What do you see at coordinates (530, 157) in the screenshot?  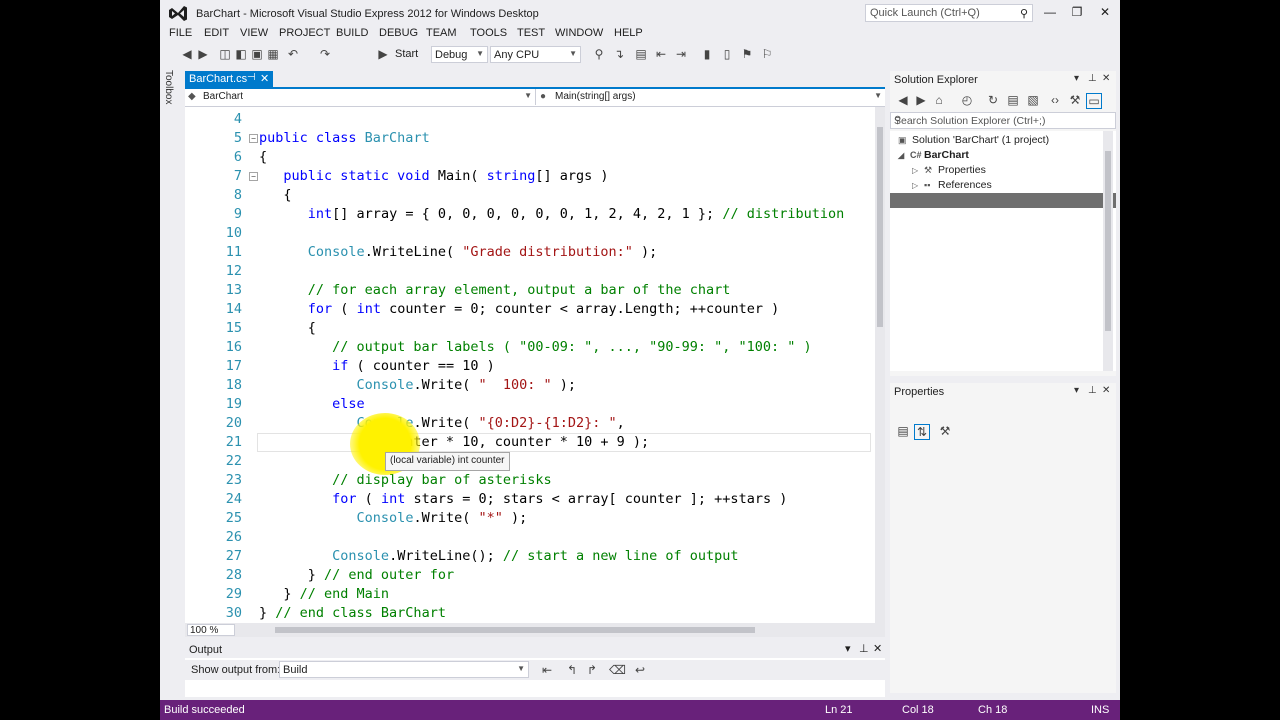 I see `code-line: 6{` at bounding box center [530, 157].